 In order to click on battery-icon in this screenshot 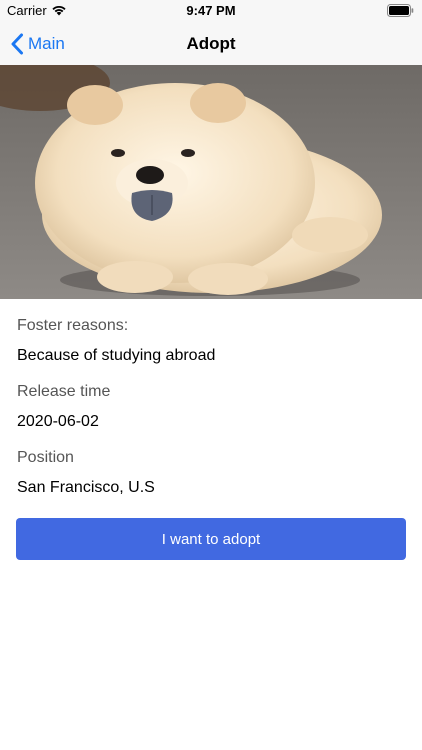, I will do `click(400, 10)`.